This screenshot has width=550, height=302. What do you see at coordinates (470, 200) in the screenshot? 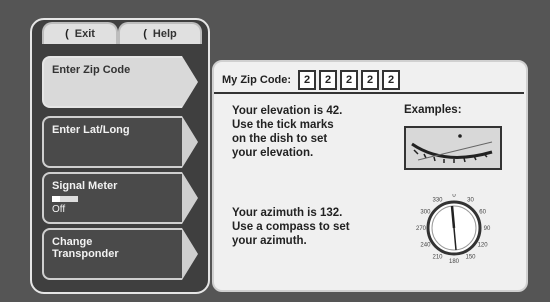
I see `compass-degree-label: 30` at bounding box center [470, 200].